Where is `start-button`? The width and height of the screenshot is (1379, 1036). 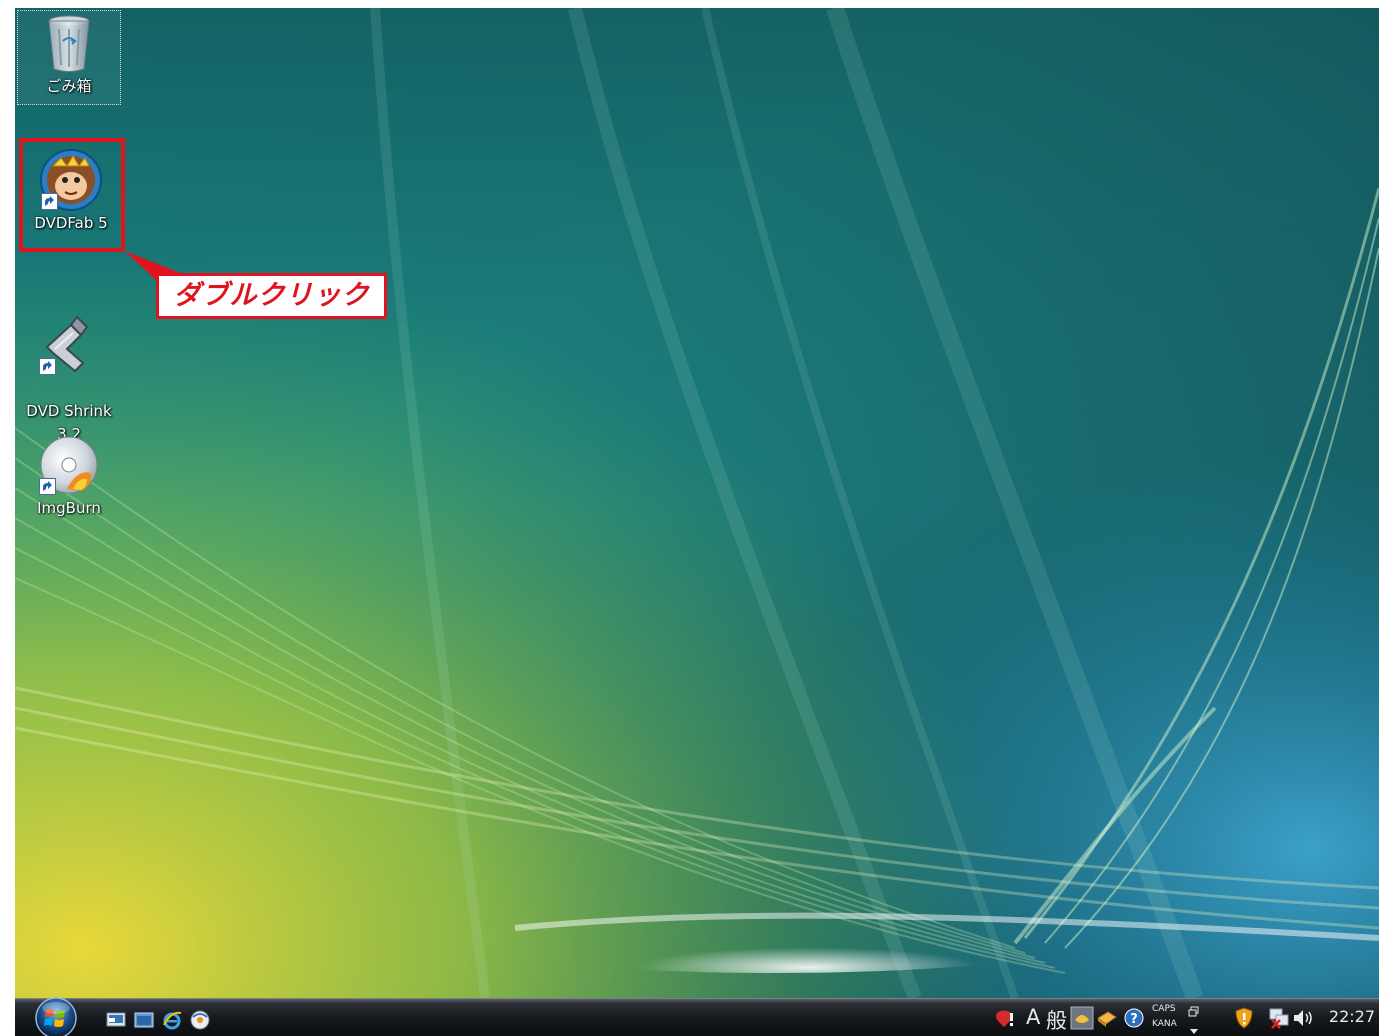 start-button is located at coordinates (56, 1016).